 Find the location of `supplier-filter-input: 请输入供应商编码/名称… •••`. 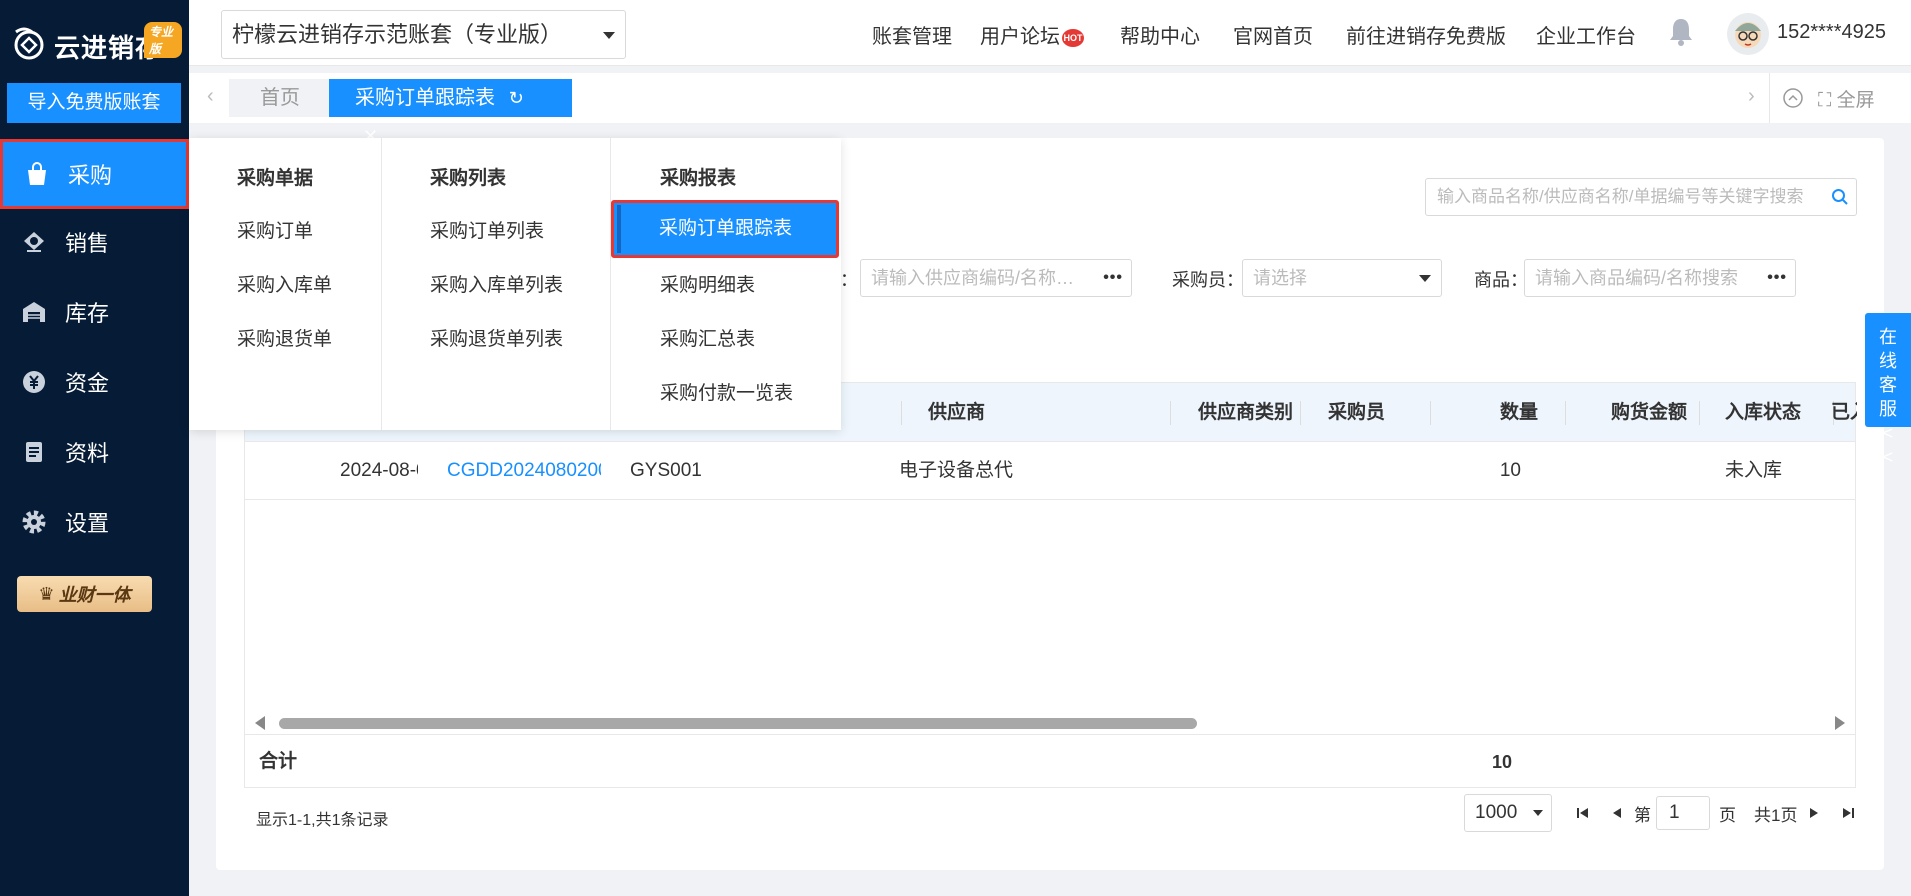

supplier-filter-input: 请输入供应商编码/名称… ••• is located at coordinates (996, 278).